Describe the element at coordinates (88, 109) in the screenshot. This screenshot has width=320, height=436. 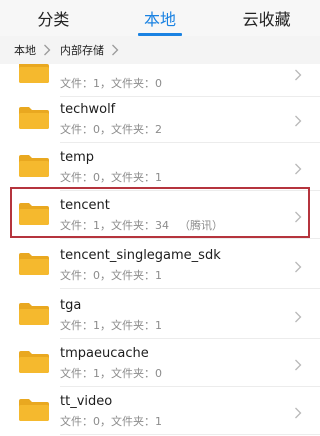
I see `folder-name: techwolf` at that location.